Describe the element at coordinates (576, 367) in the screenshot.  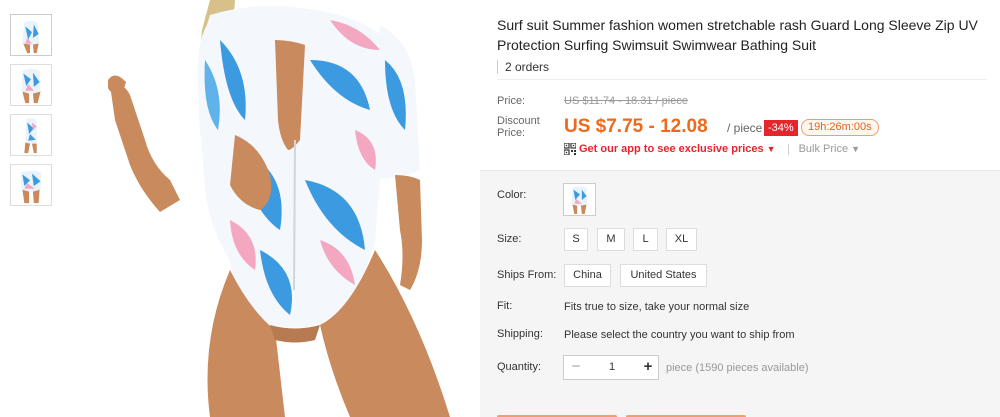
I see `quantity-decrease-button: −` at that location.